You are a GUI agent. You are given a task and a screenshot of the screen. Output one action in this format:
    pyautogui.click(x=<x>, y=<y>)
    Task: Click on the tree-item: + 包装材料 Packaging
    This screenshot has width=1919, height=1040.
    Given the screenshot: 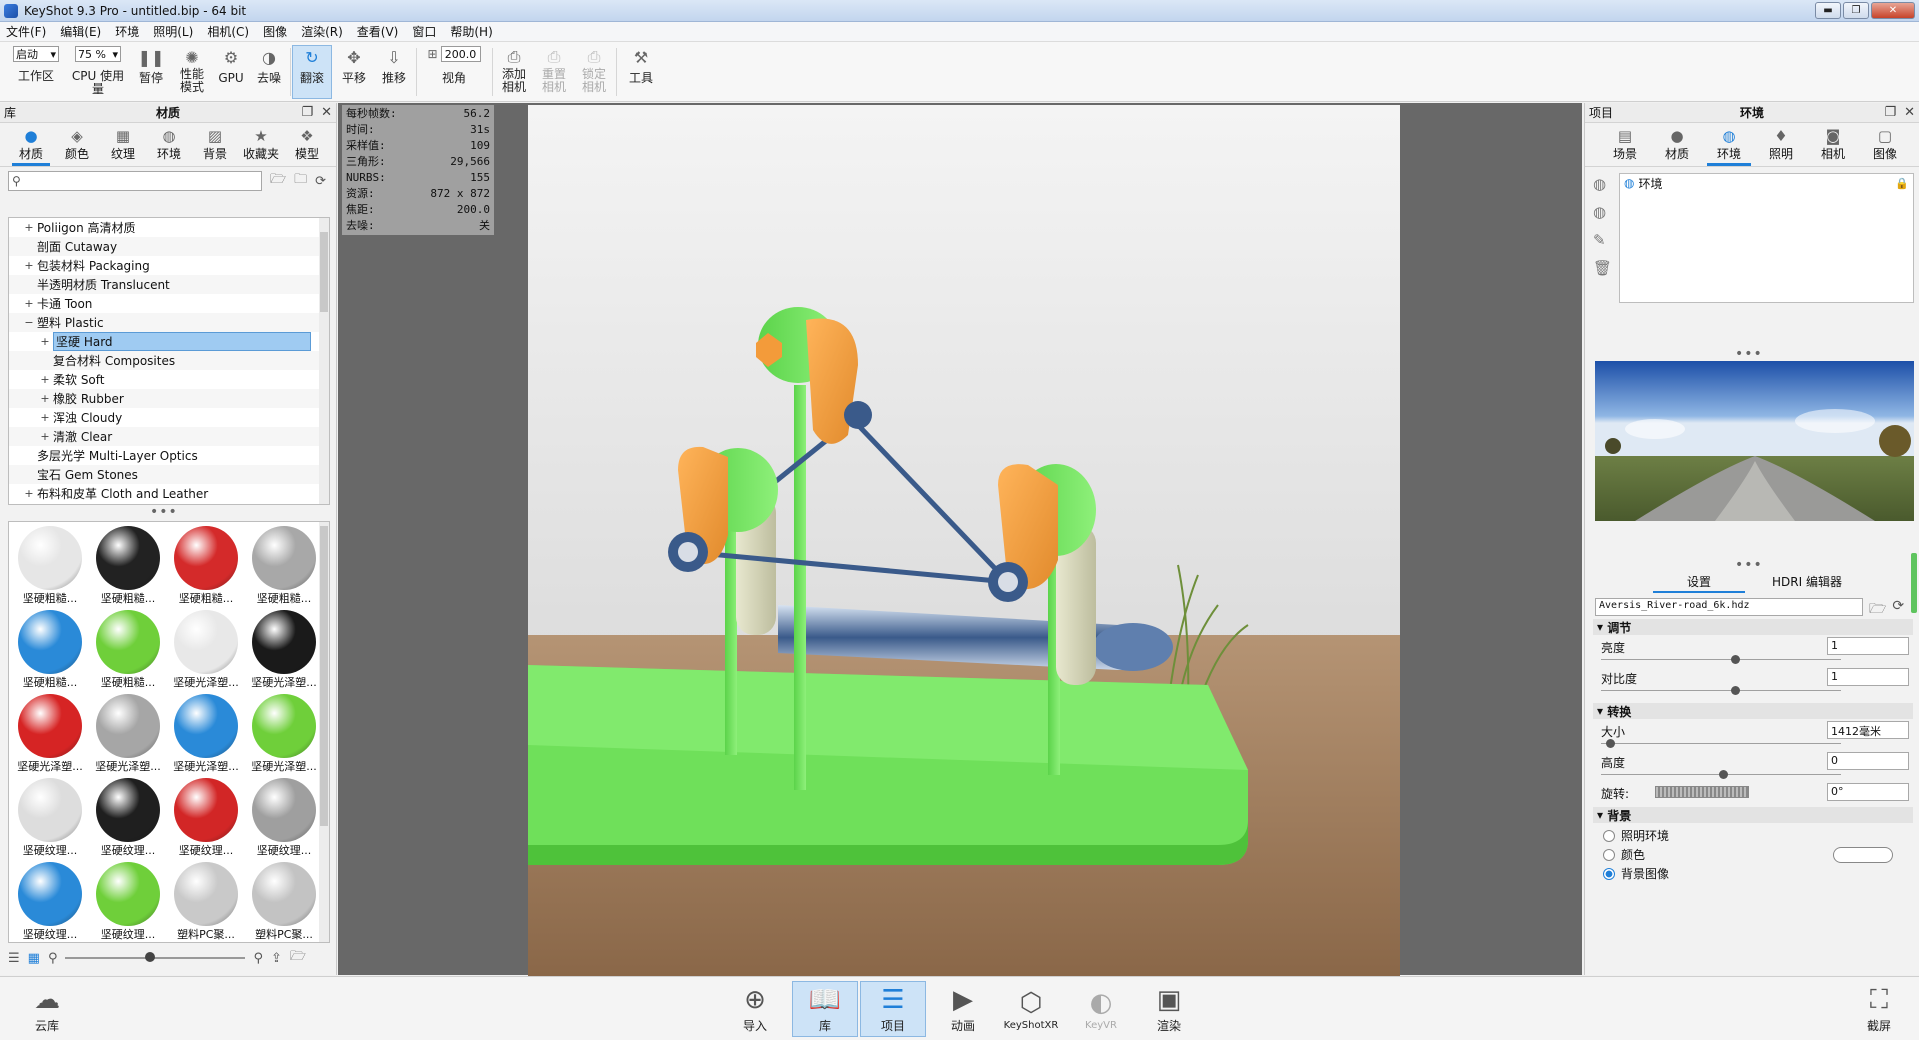 What is the action you would take?
    pyautogui.click(x=169, y=265)
    